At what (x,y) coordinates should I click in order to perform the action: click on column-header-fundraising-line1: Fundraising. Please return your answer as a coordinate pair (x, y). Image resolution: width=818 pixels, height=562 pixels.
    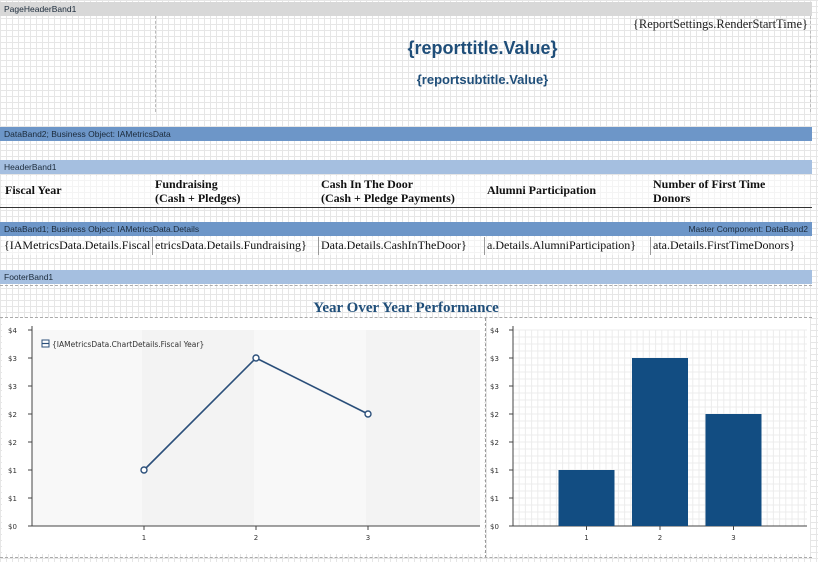
    Looking at the image, I should click on (186, 184).